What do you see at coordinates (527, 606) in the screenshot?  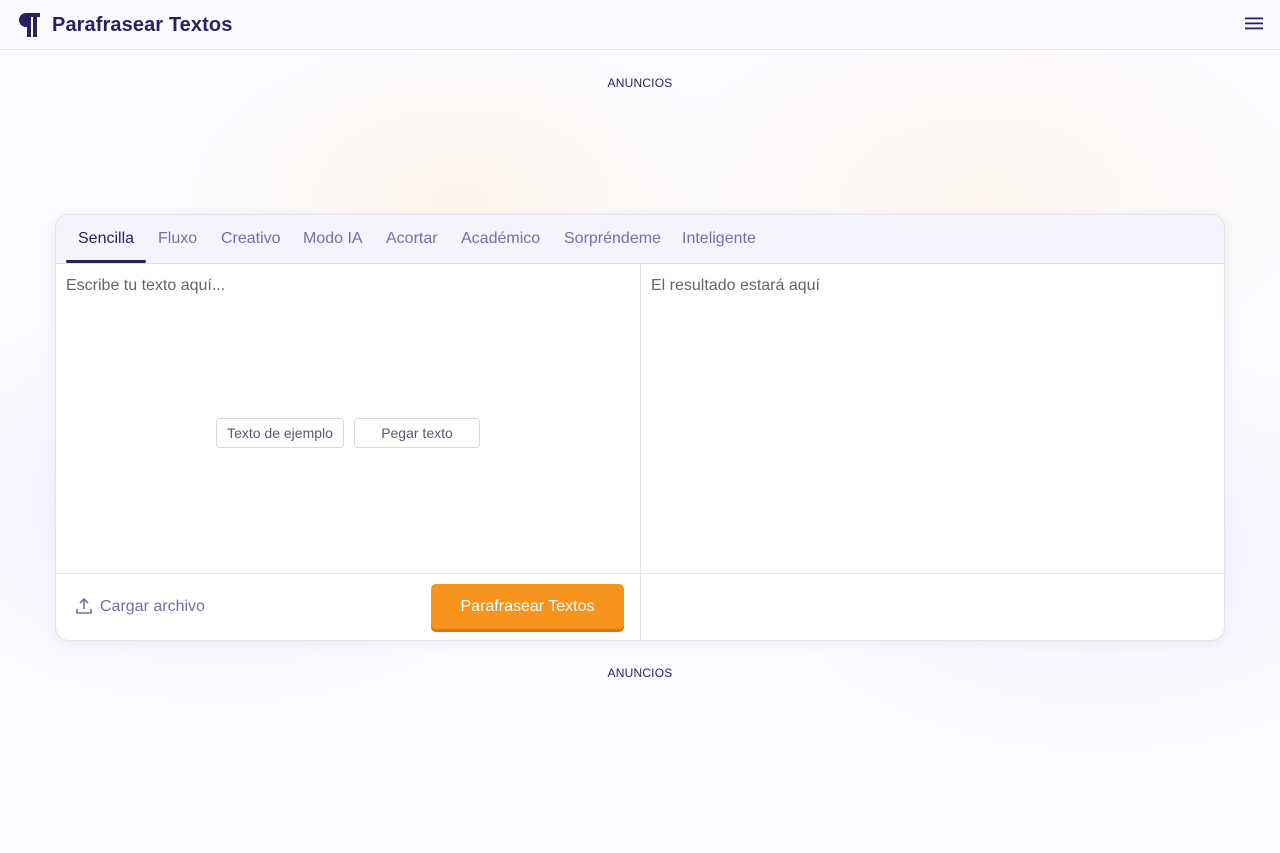 I see `paraphrase-submit-button: Parafrasear Textos` at bounding box center [527, 606].